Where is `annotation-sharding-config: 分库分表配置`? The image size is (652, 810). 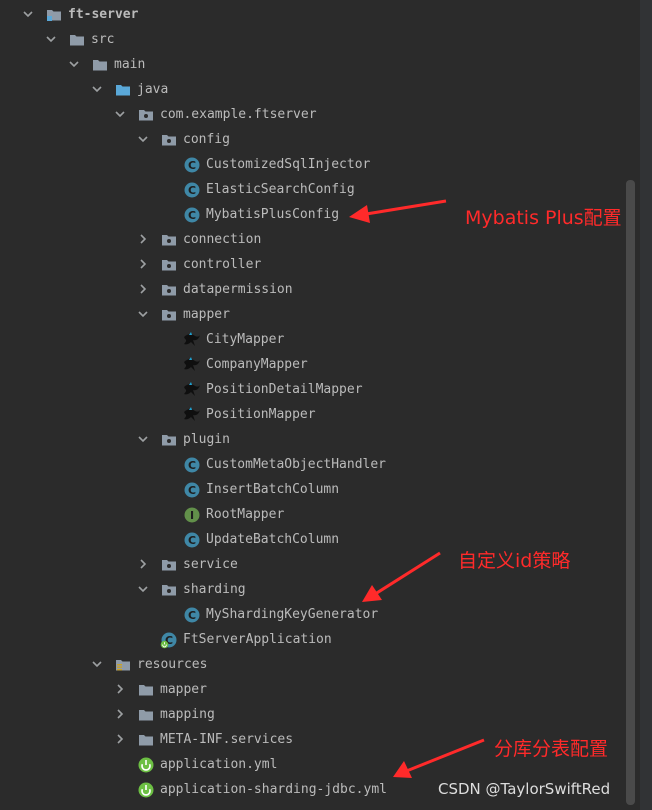
annotation-sharding-config: 分库分表配置 is located at coordinates (551, 749).